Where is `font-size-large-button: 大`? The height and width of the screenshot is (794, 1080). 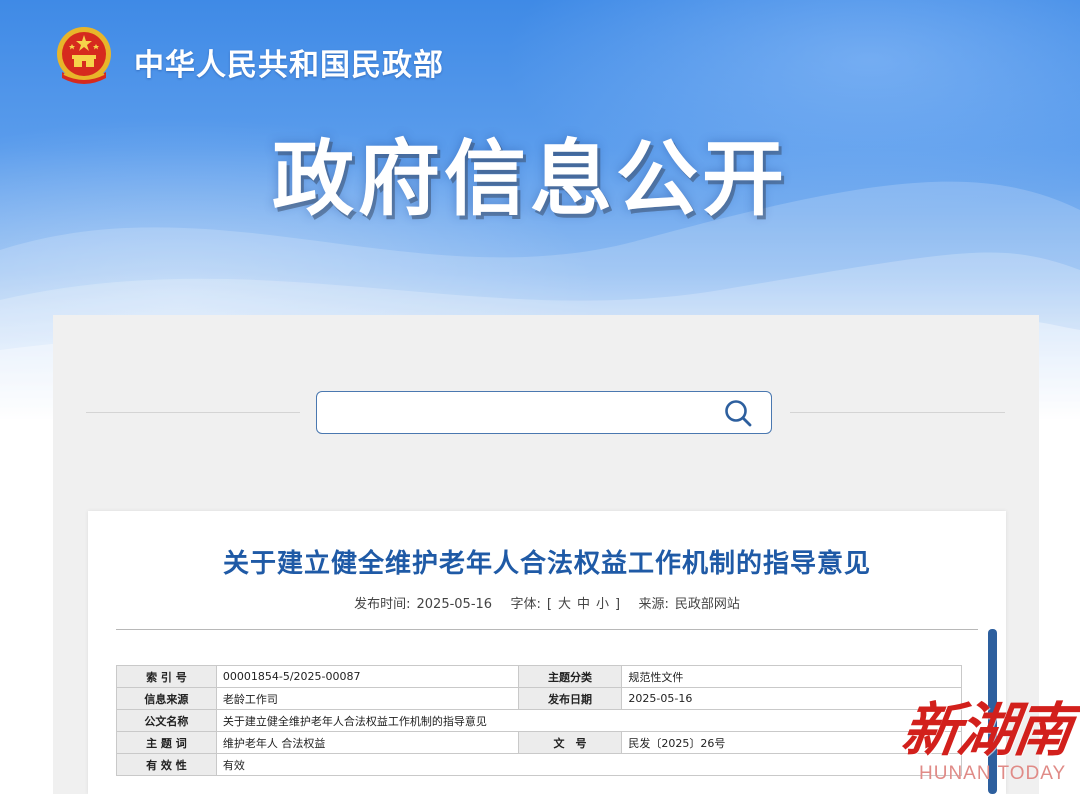 font-size-large-button: 大 is located at coordinates (564, 604).